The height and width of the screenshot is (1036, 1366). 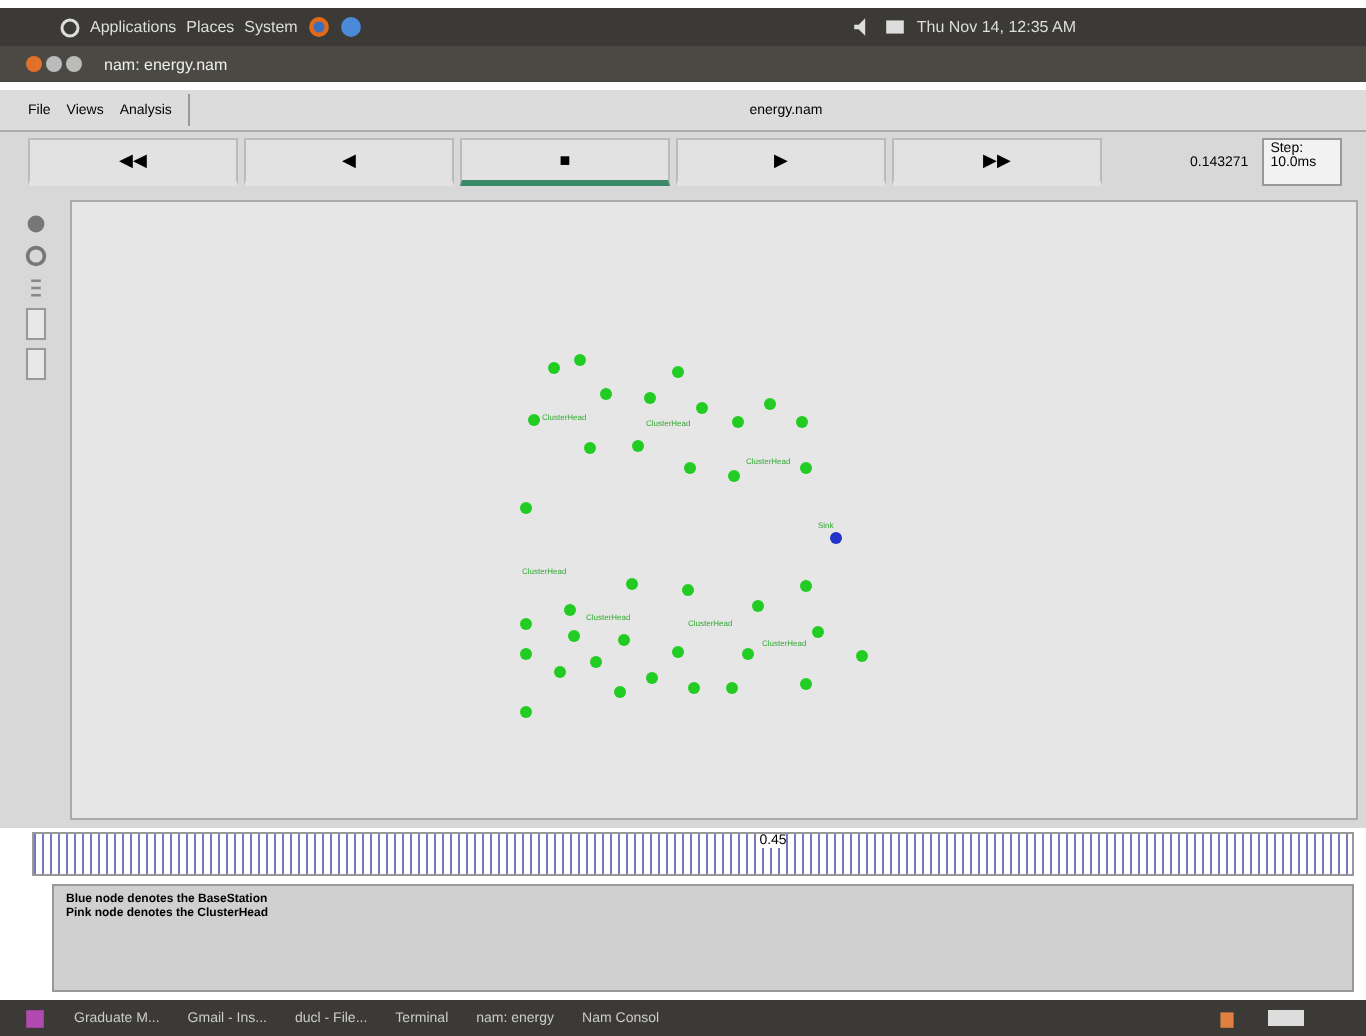 I want to click on panel-menu: System, so click(x=271, y=27).